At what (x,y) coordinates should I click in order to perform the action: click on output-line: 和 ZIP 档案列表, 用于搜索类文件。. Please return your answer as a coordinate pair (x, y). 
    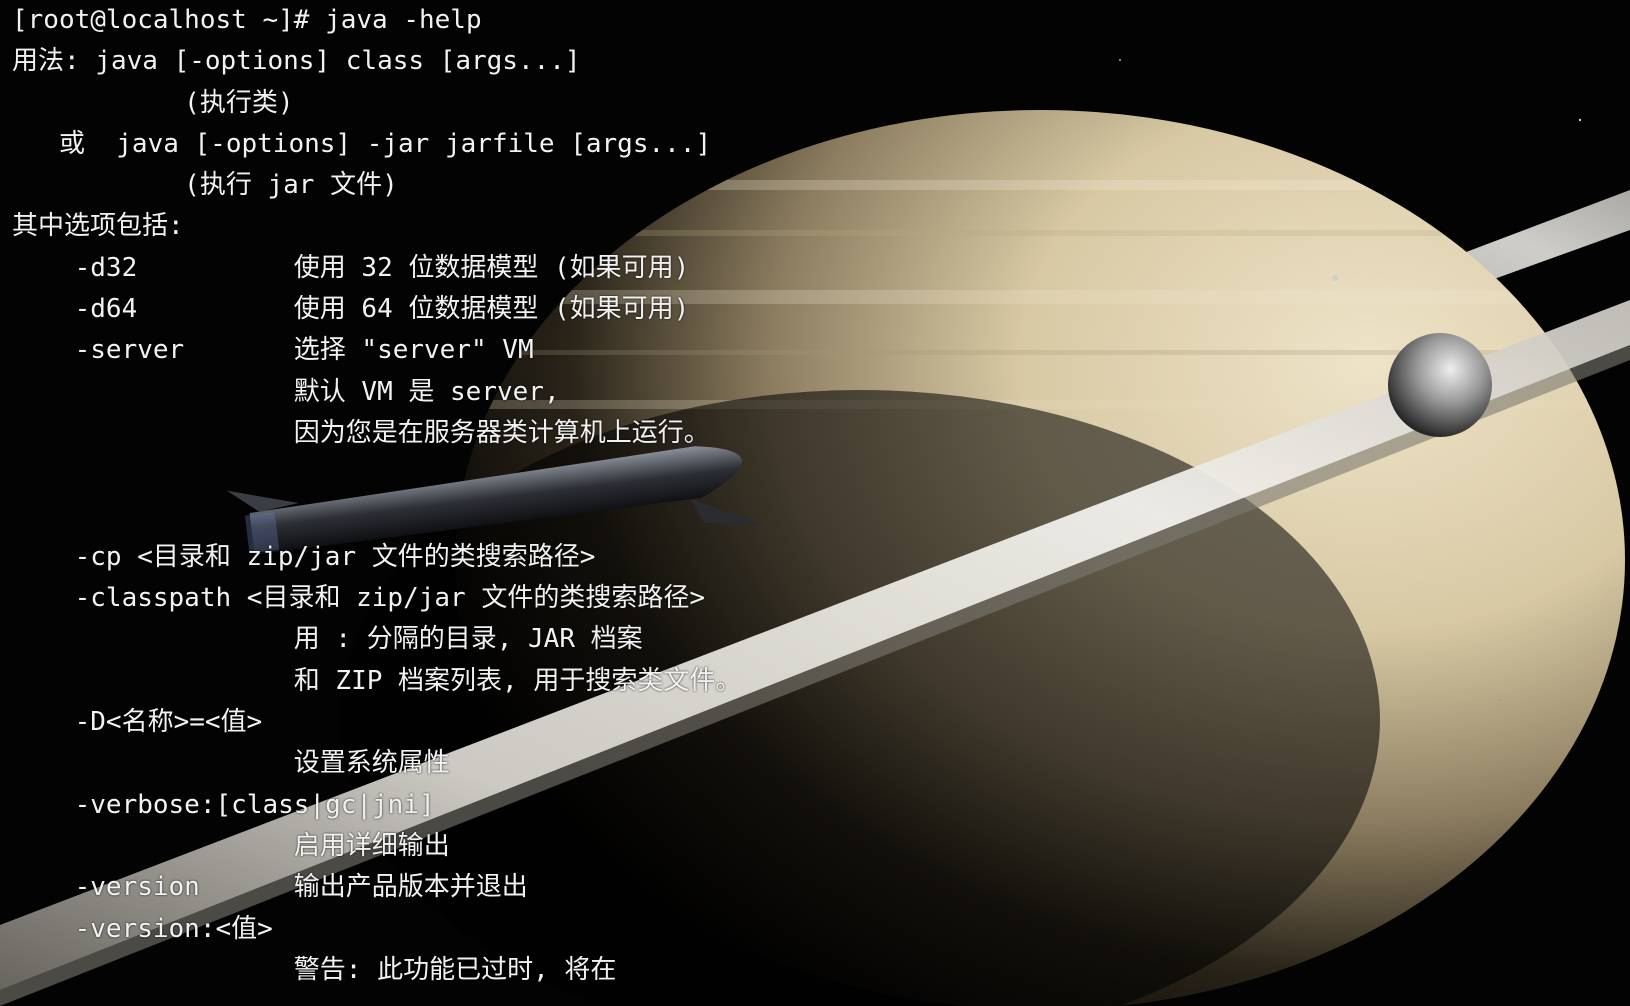
    Looking at the image, I should click on (377, 680).